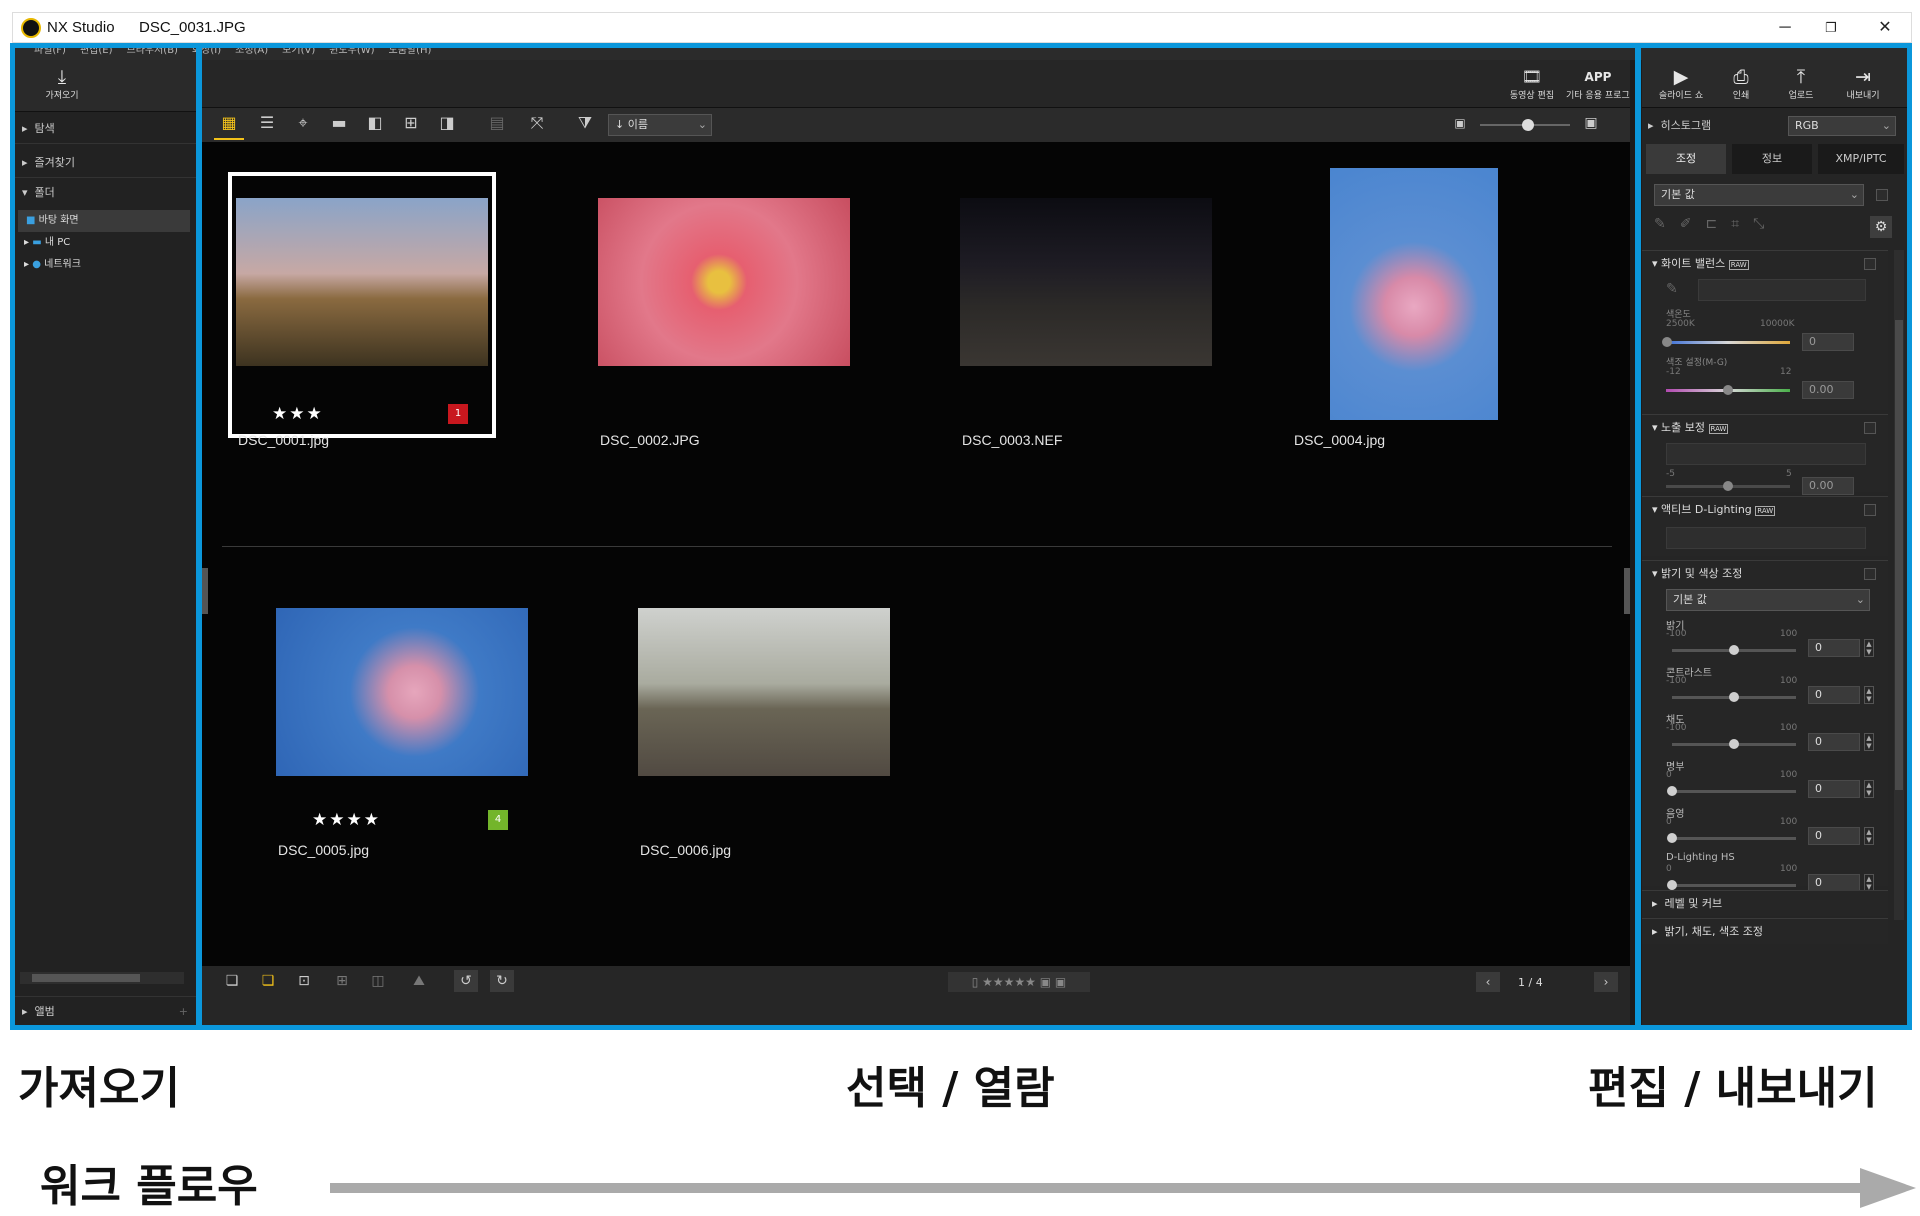 The height and width of the screenshot is (1216, 1920). Describe the element at coordinates (206, 51) in the screenshot. I see `menu-image: 화상(I)` at that location.